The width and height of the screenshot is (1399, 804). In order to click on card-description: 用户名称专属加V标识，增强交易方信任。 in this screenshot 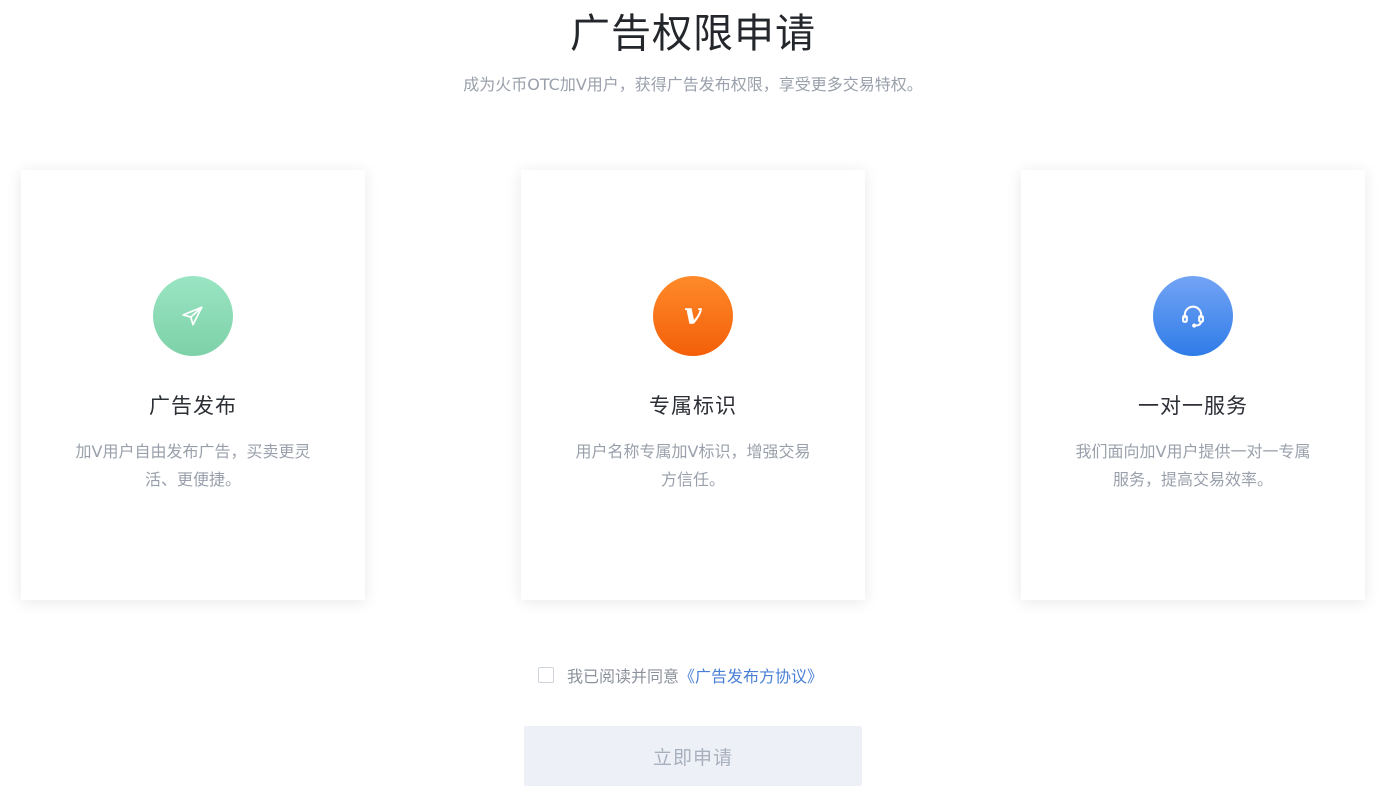, I will do `click(693, 465)`.